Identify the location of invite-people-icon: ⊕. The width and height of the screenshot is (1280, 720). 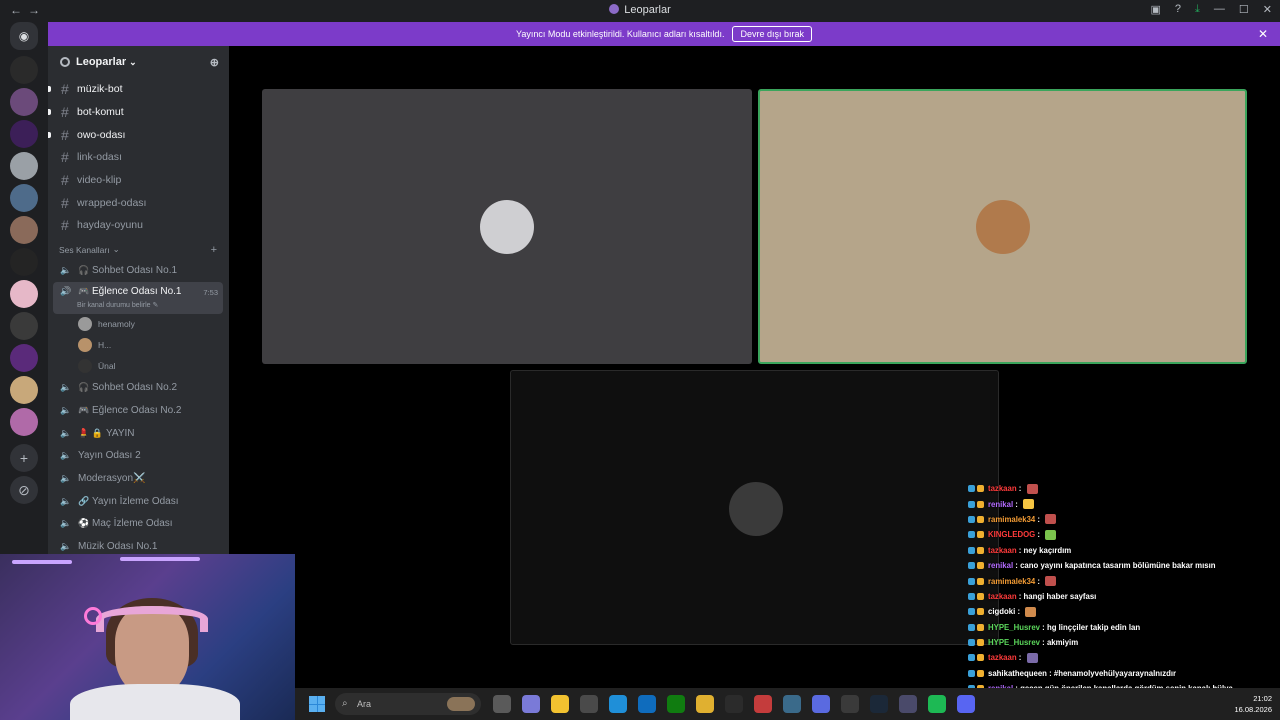
(214, 62).